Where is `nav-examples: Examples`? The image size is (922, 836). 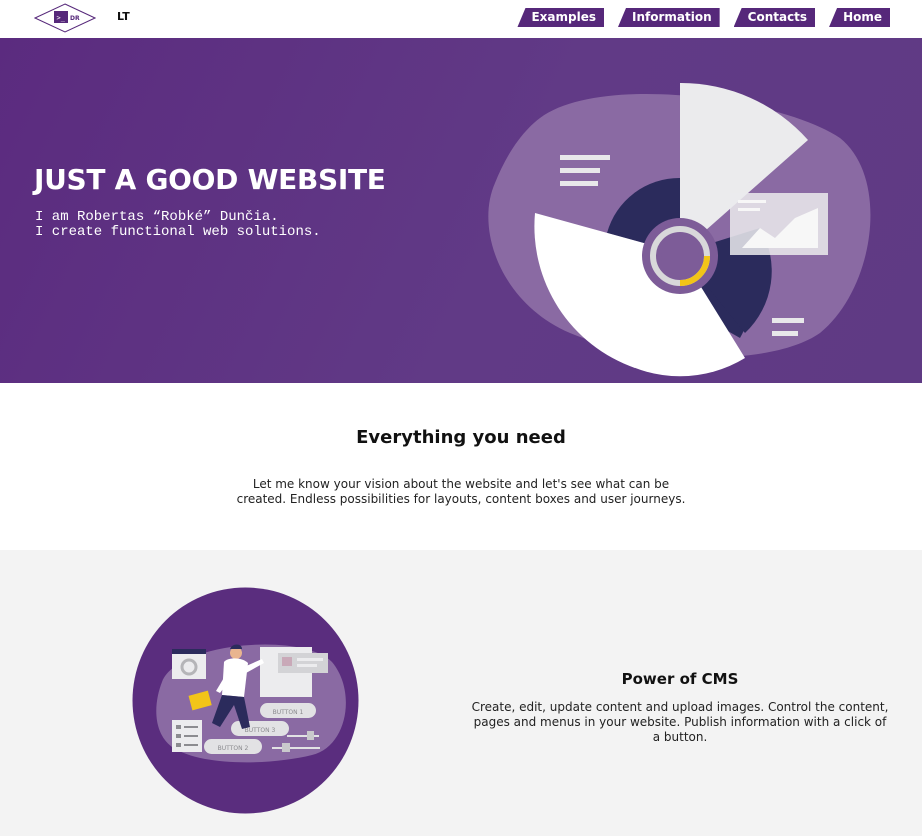
nav-examples: Examples is located at coordinates (560, 17).